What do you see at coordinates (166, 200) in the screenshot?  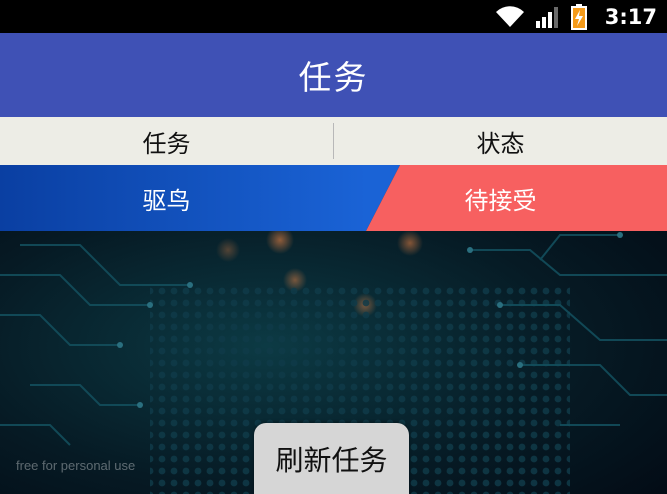 I see `task-name: 驱鸟` at bounding box center [166, 200].